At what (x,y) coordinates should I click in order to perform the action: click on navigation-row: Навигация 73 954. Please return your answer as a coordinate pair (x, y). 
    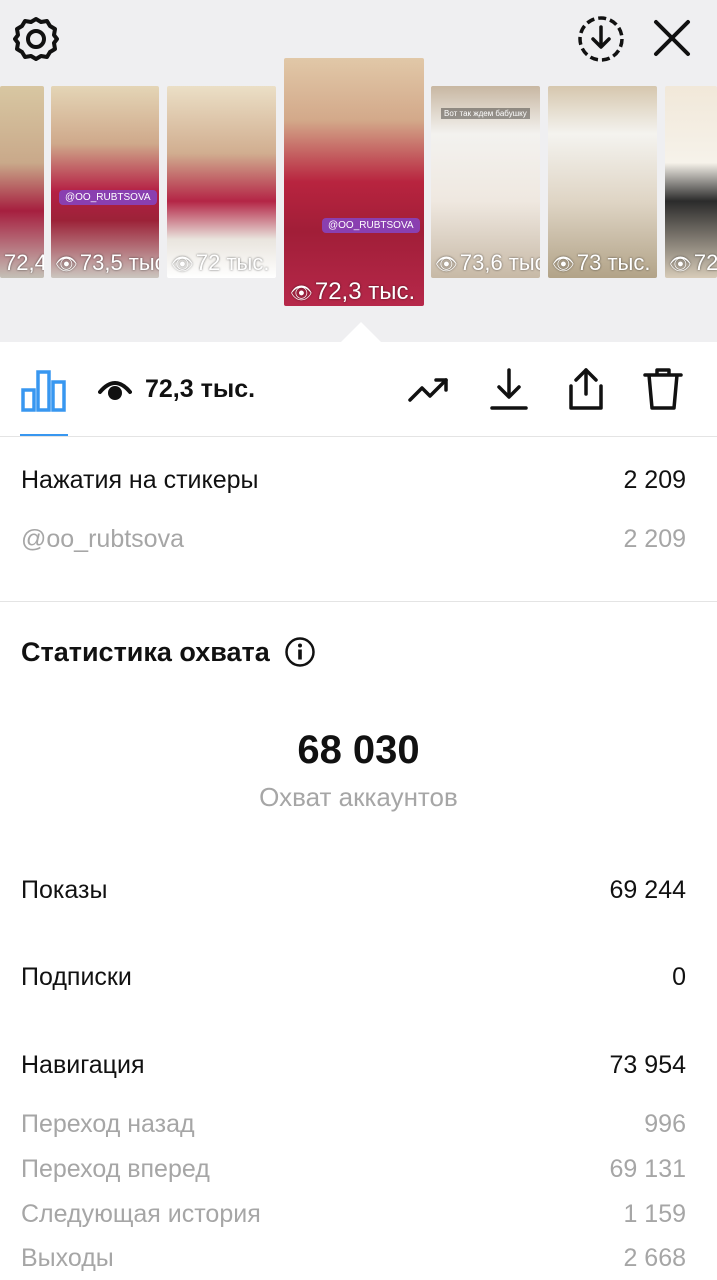
    Looking at the image, I should click on (353, 1065).